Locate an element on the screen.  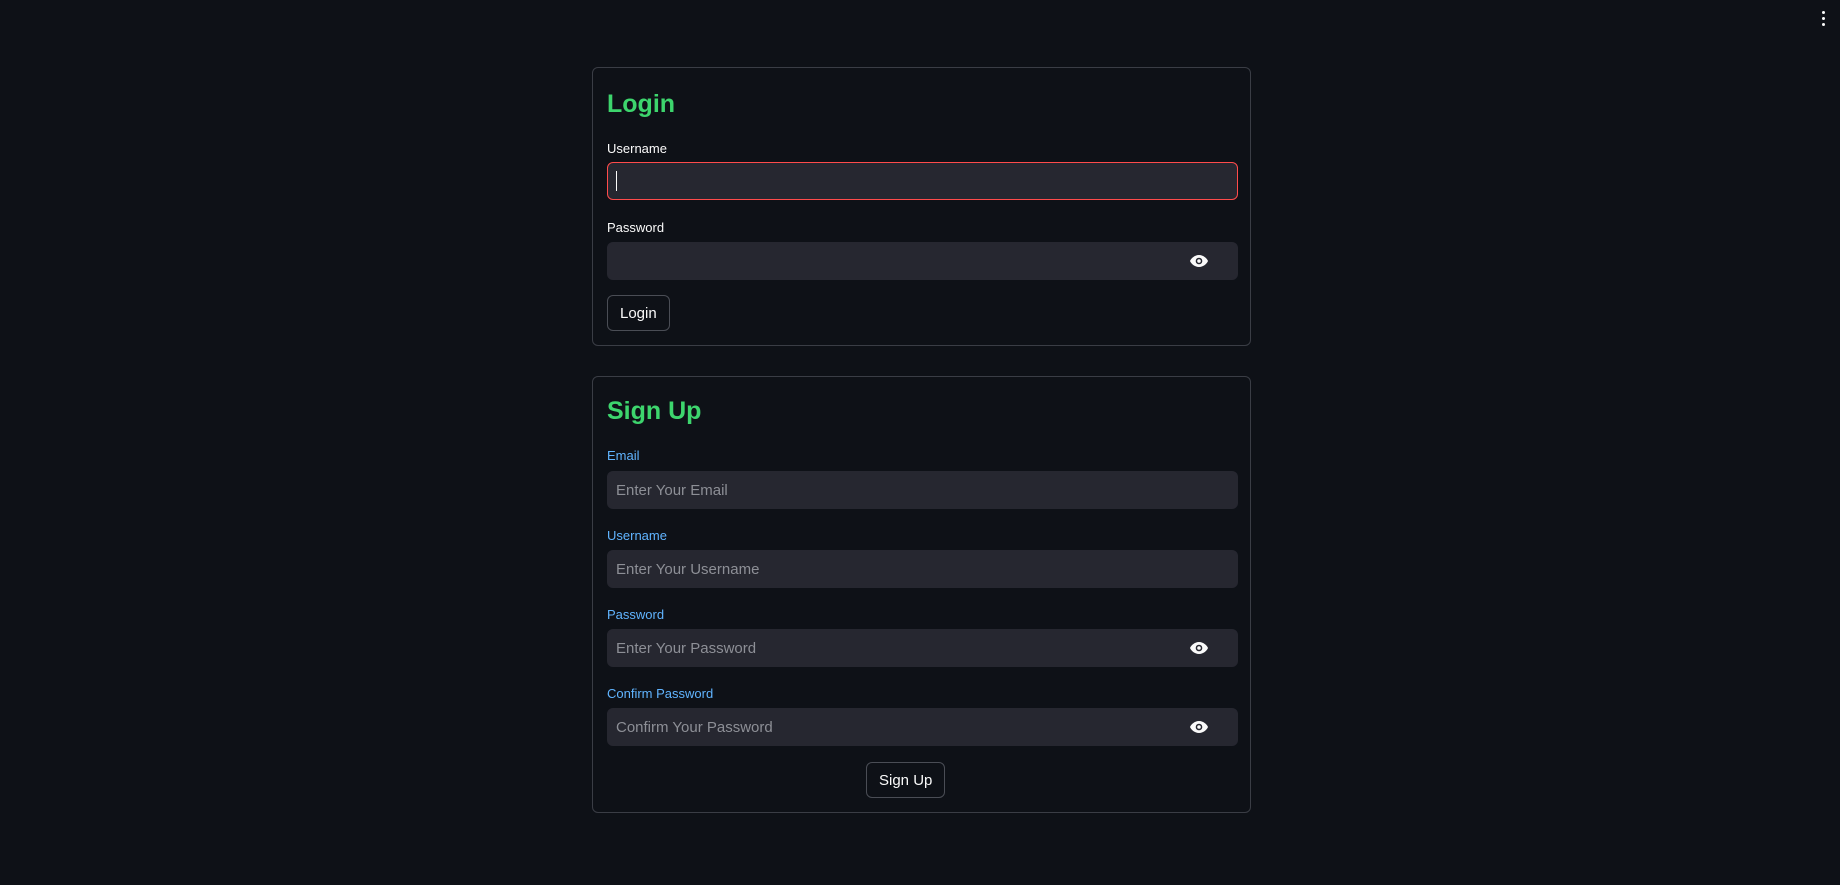
signup-username-input is located at coordinates (922, 569).